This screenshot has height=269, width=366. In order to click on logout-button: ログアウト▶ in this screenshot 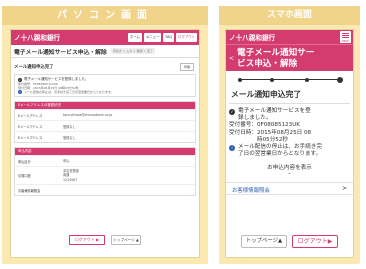, I will do `click(315, 241)`.